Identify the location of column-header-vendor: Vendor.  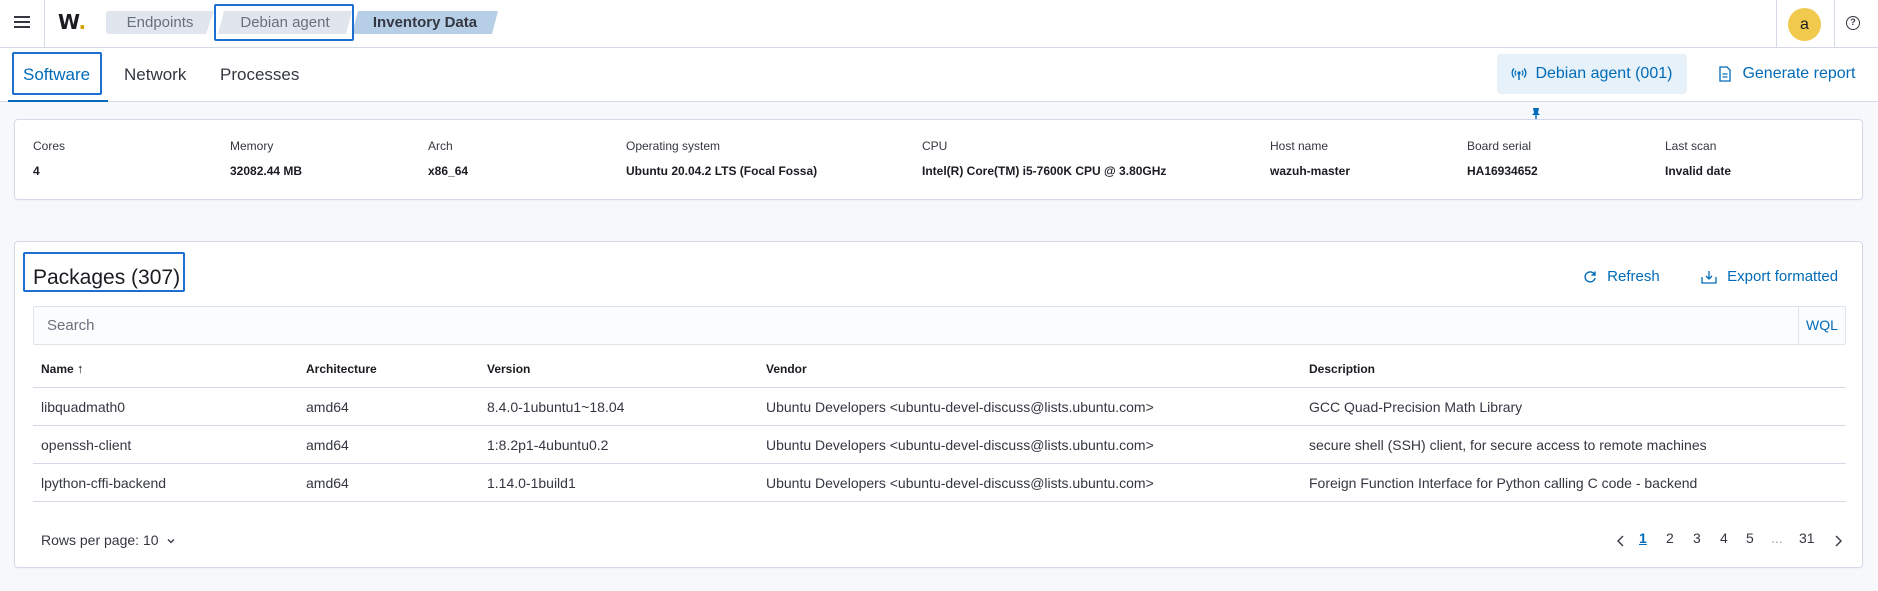
(786, 369).